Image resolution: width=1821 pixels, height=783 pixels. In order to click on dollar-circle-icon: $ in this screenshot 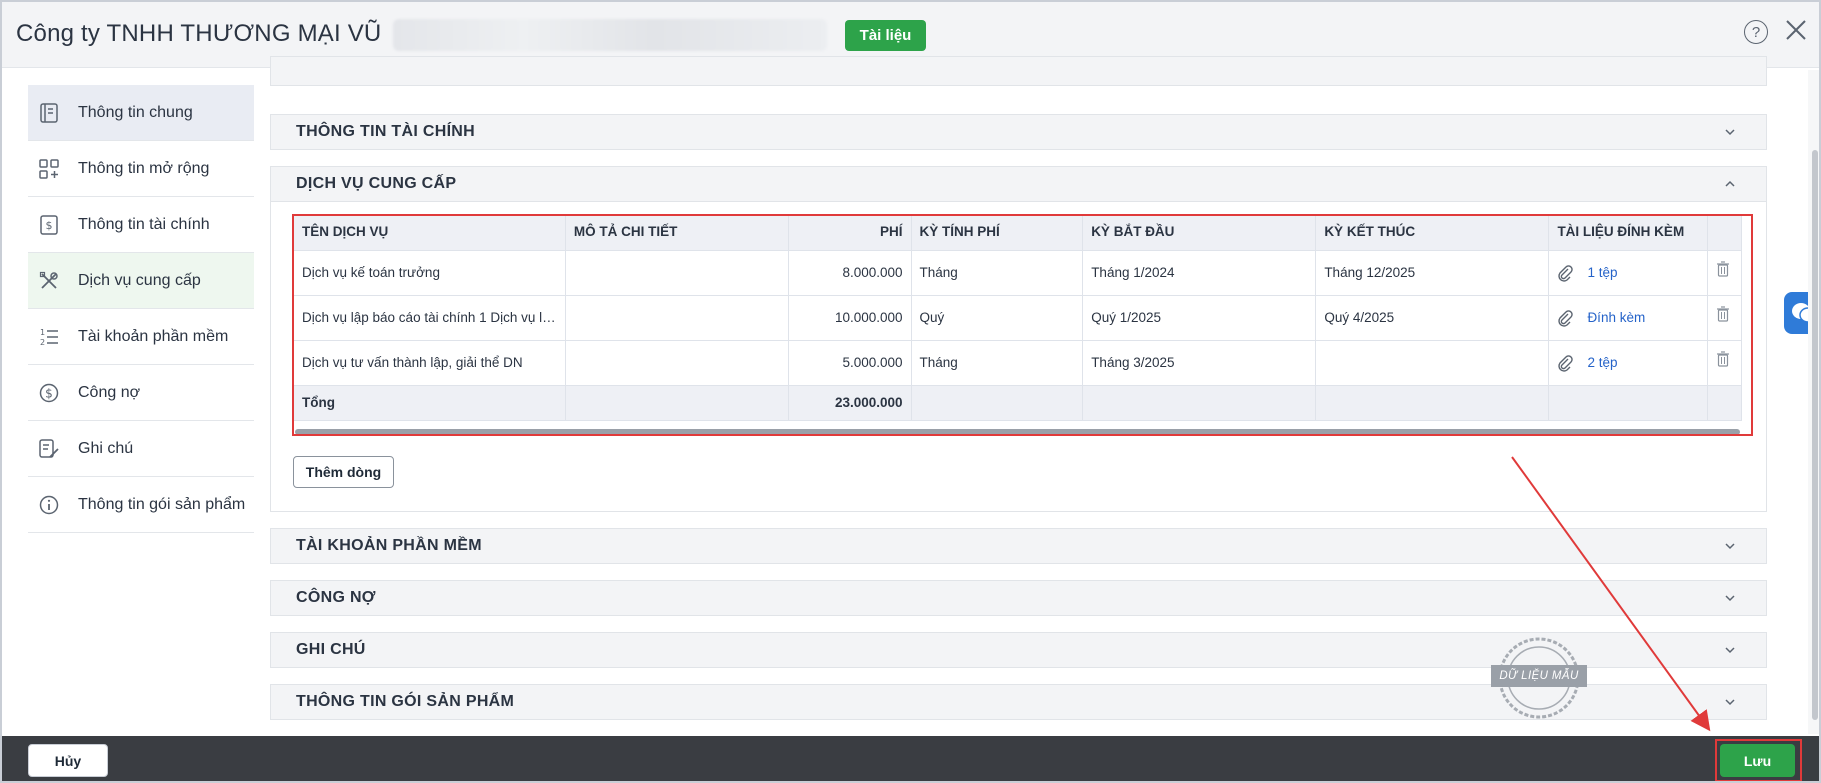, I will do `click(49, 393)`.